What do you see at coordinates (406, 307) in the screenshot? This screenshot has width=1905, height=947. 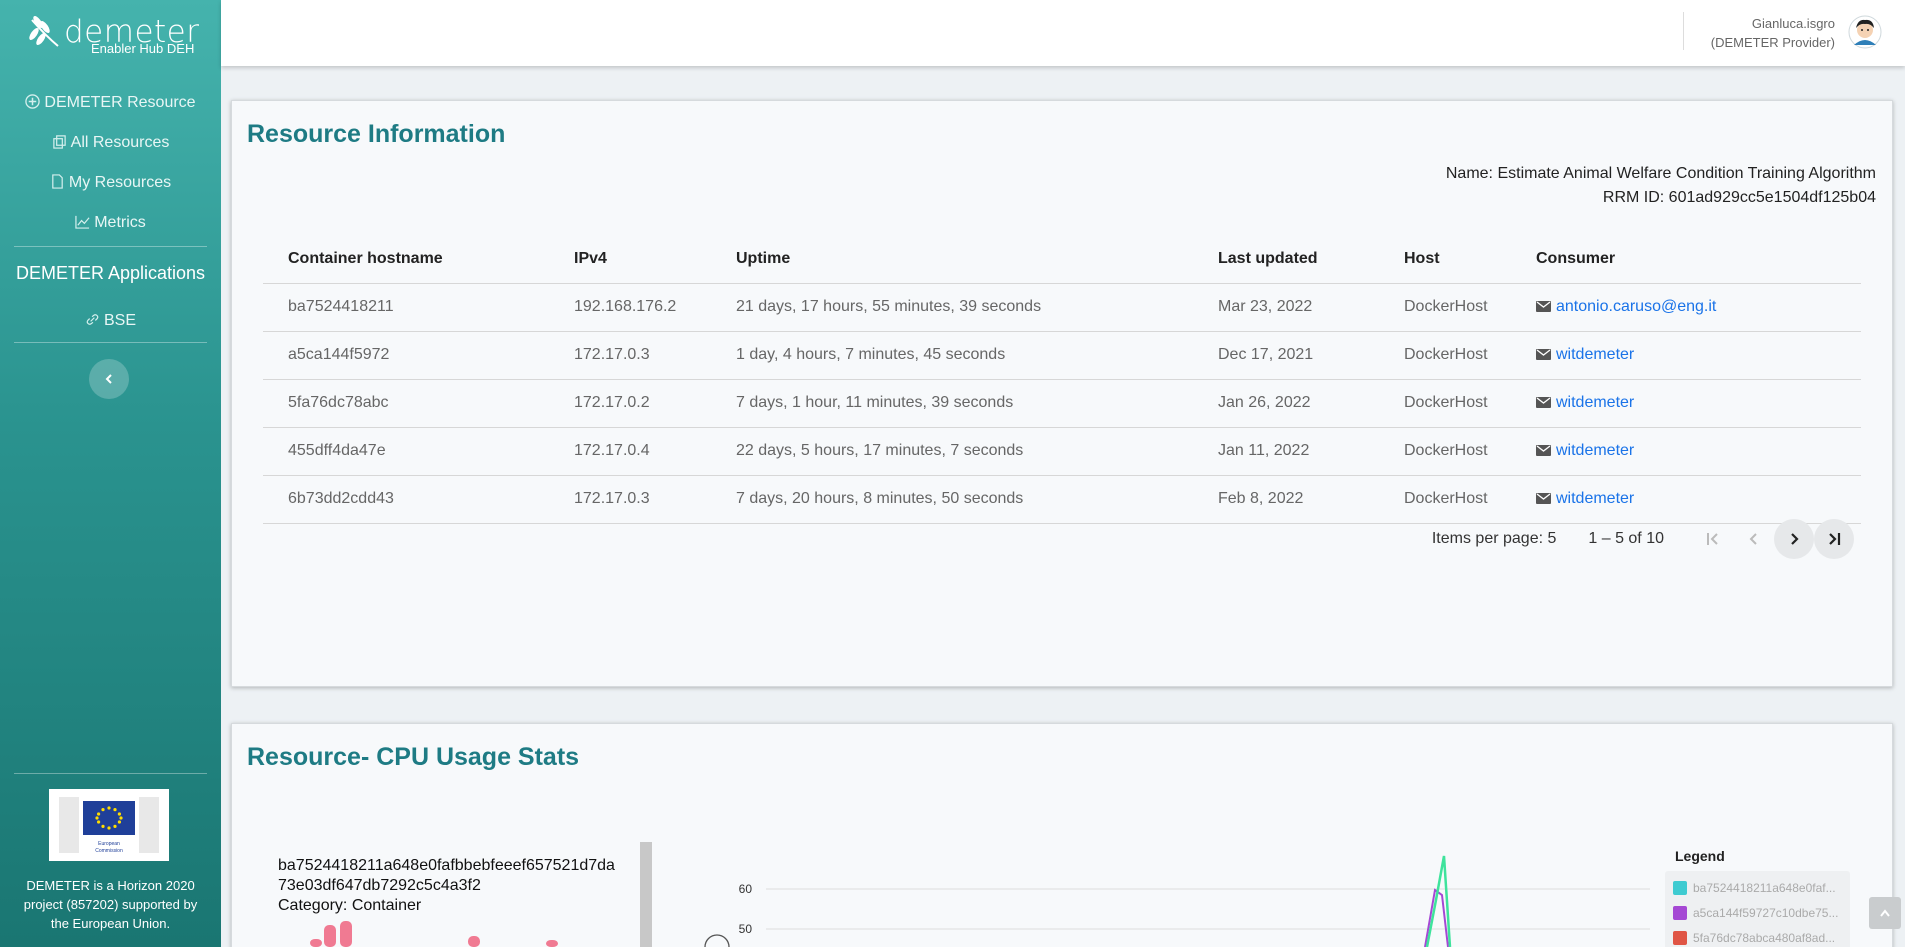 I see `cell-hostname: ba7524418211` at bounding box center [406, 307].